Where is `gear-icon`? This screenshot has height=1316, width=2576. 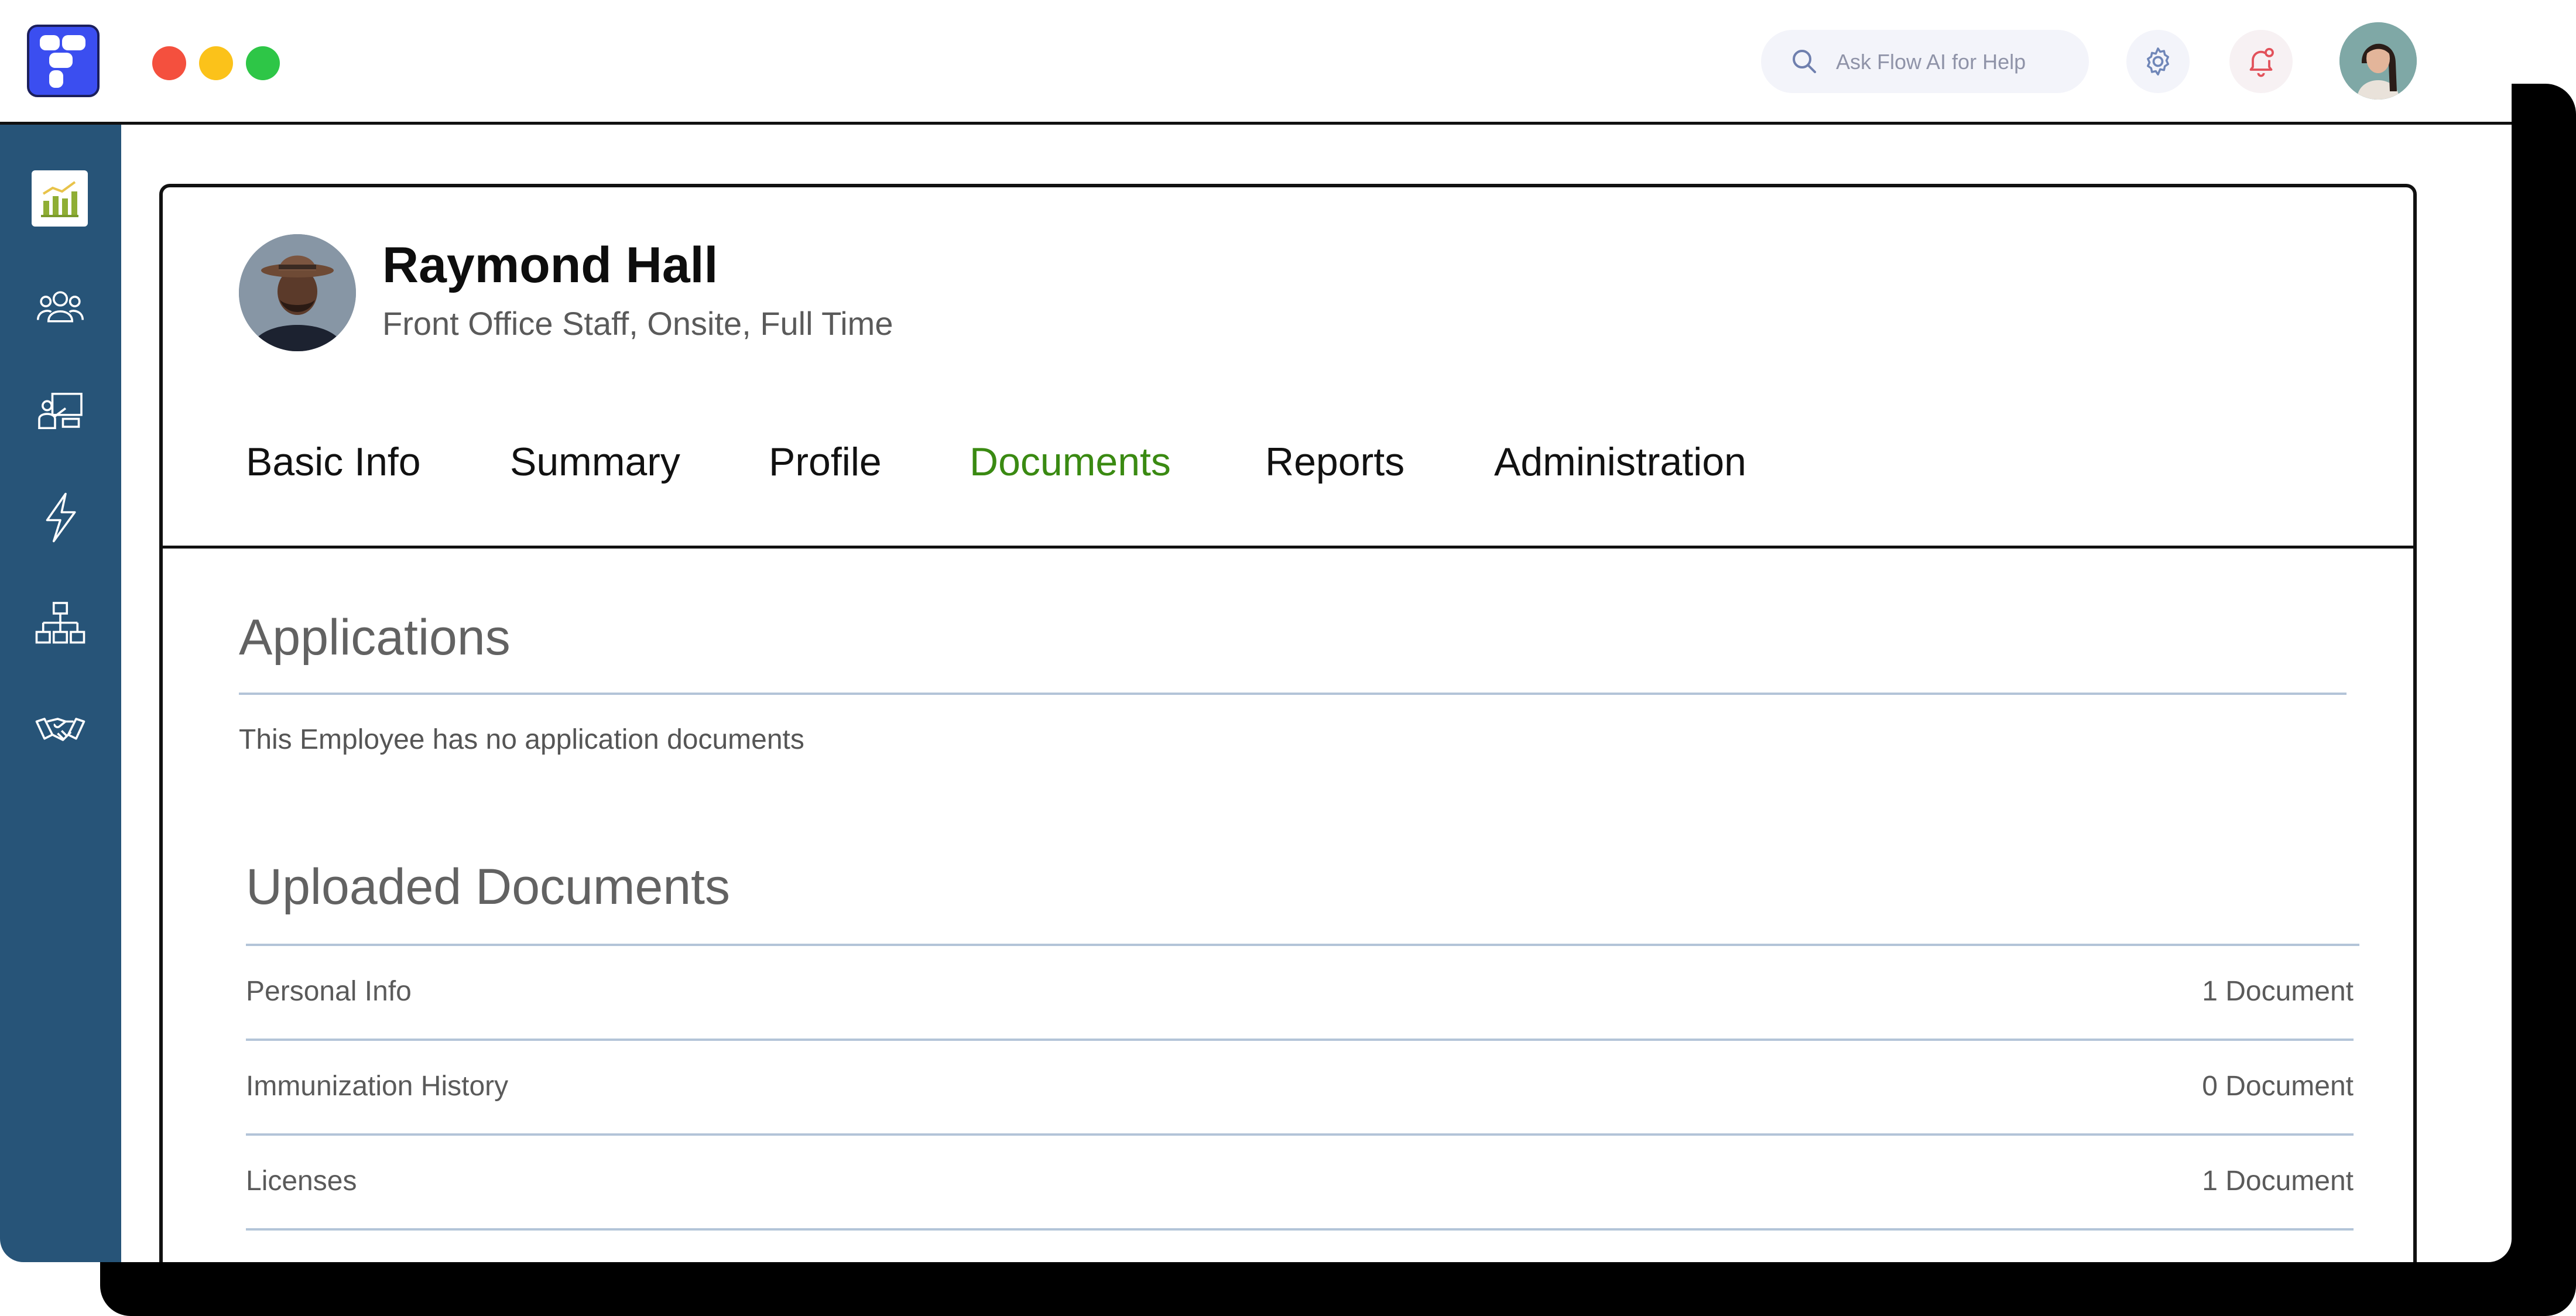
gear-icon is located at coordinates (2158, 61).